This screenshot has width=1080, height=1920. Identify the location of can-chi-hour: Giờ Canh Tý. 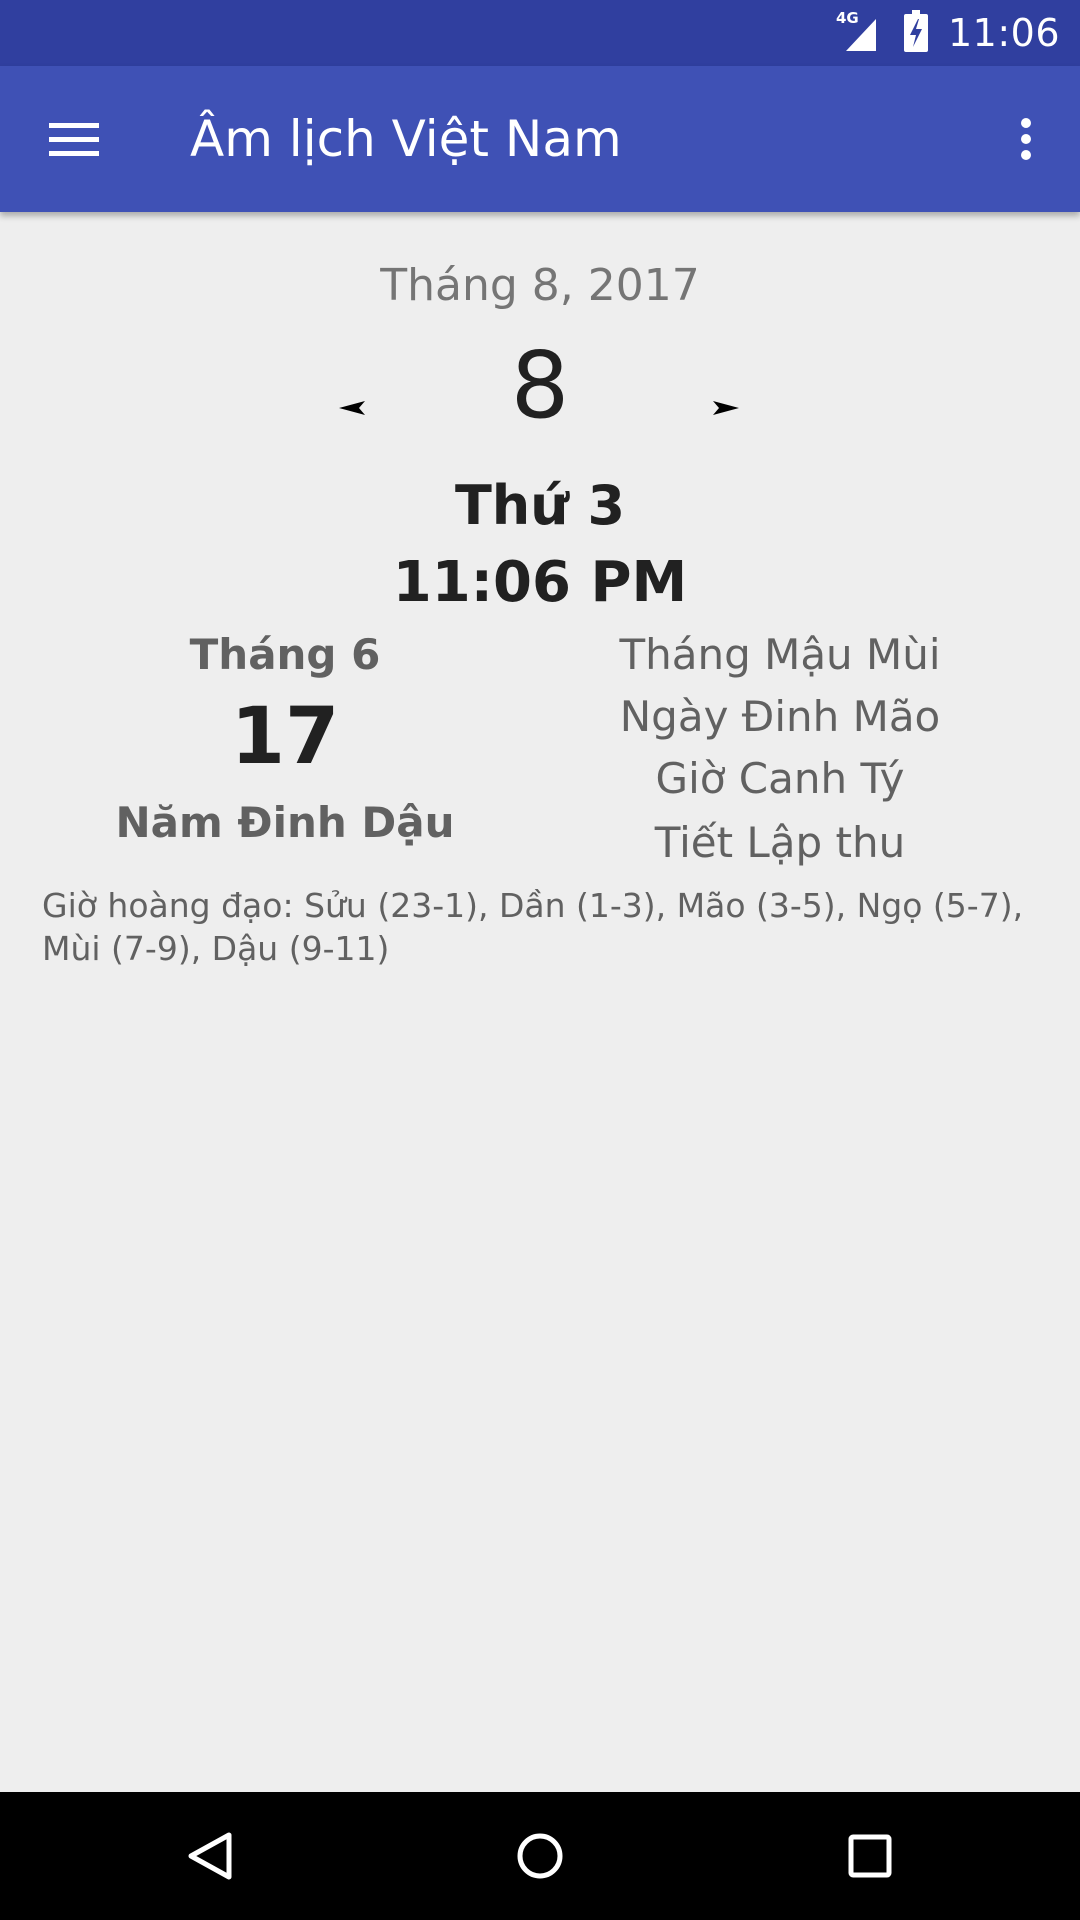
(780, 778).